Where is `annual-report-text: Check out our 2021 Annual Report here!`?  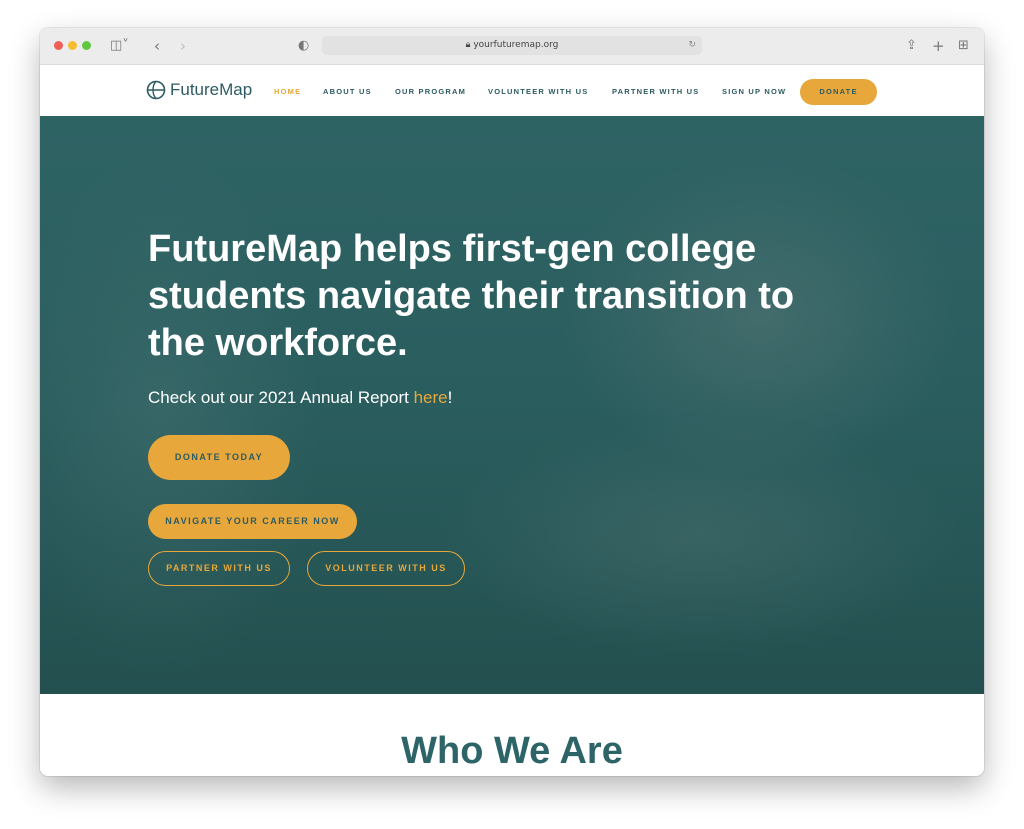
annual-report-text: Check out our 2021 Annual Report here! is located at coordinates (300, 398).